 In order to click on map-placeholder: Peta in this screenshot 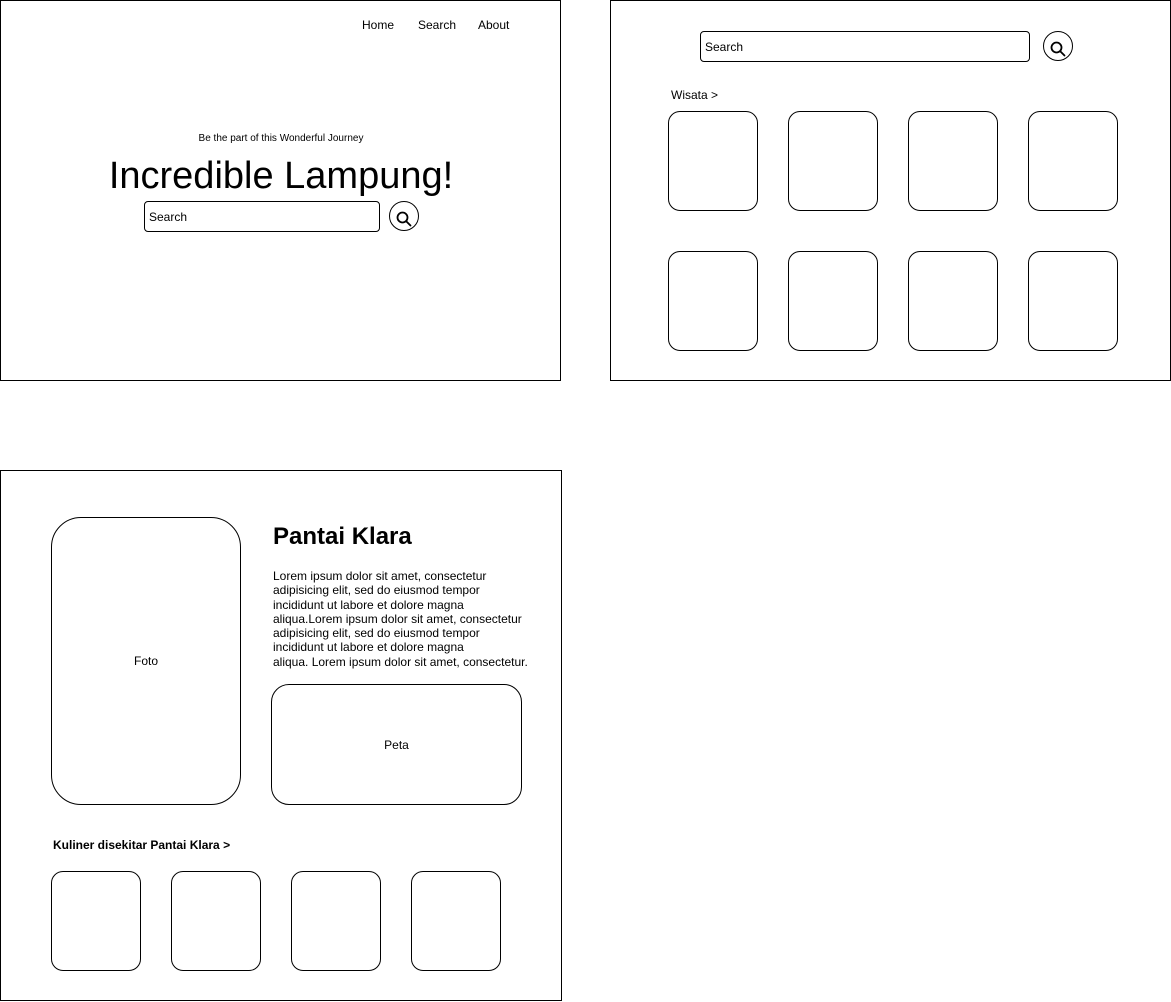, I will do `click(396, 744)`.